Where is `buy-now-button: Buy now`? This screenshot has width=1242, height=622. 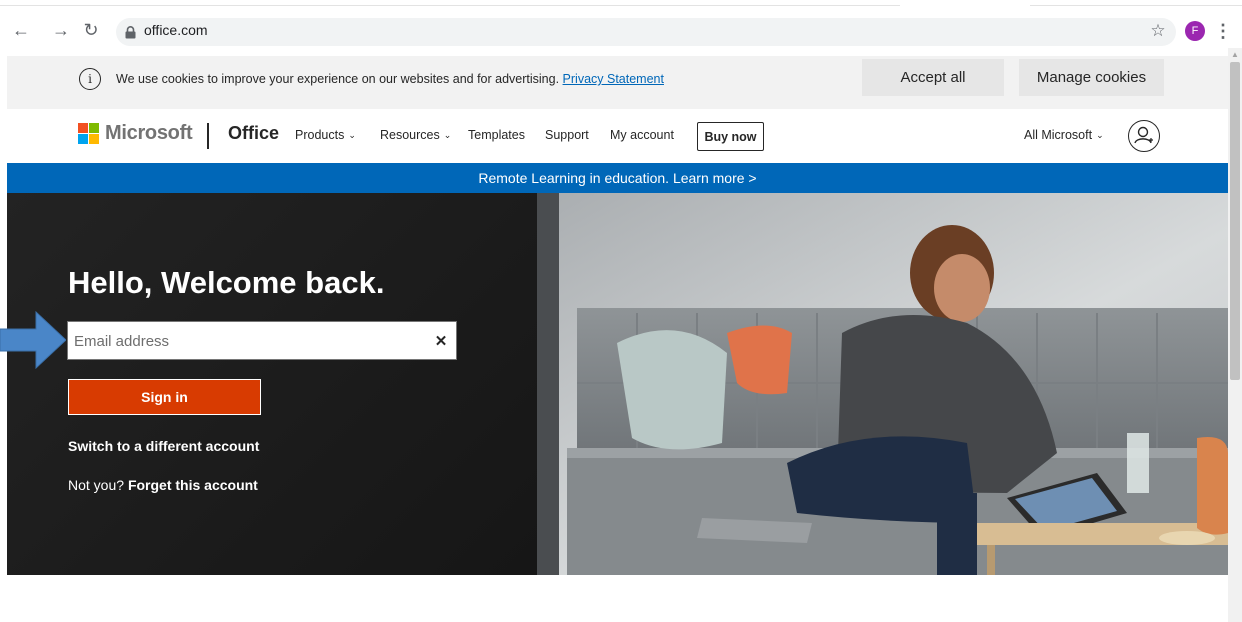 buy-now-button: Buy now is located at coordinates (730, 136).